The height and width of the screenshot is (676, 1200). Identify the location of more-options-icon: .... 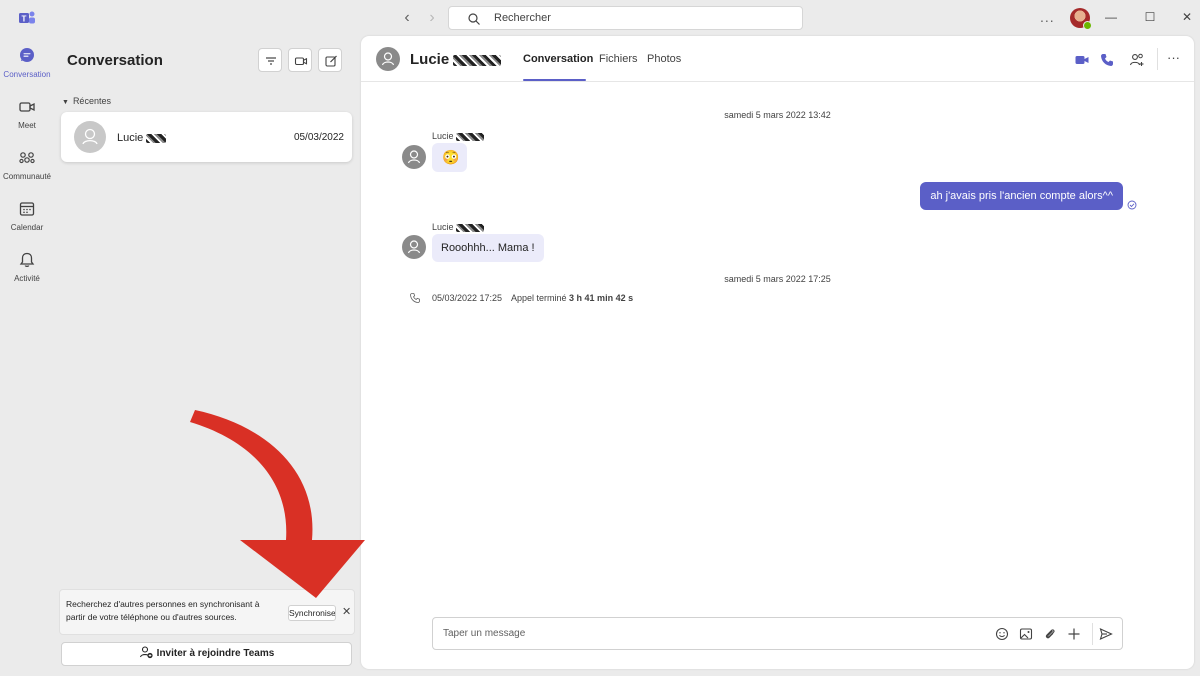
(1047, 17).